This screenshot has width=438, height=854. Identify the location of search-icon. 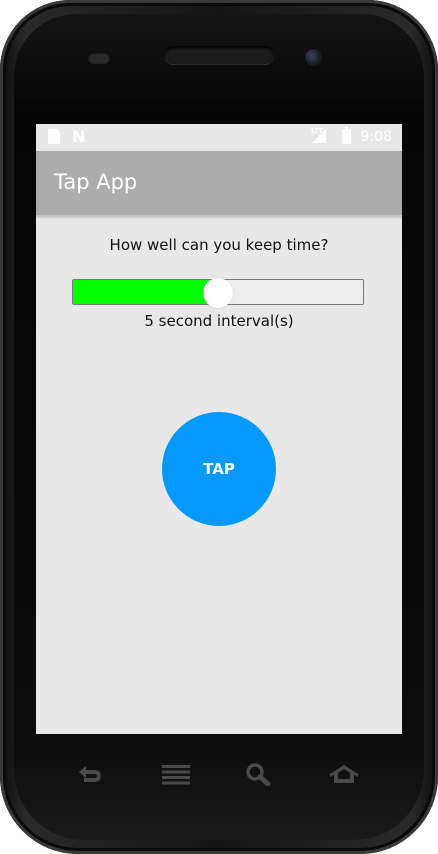
(258, 774).